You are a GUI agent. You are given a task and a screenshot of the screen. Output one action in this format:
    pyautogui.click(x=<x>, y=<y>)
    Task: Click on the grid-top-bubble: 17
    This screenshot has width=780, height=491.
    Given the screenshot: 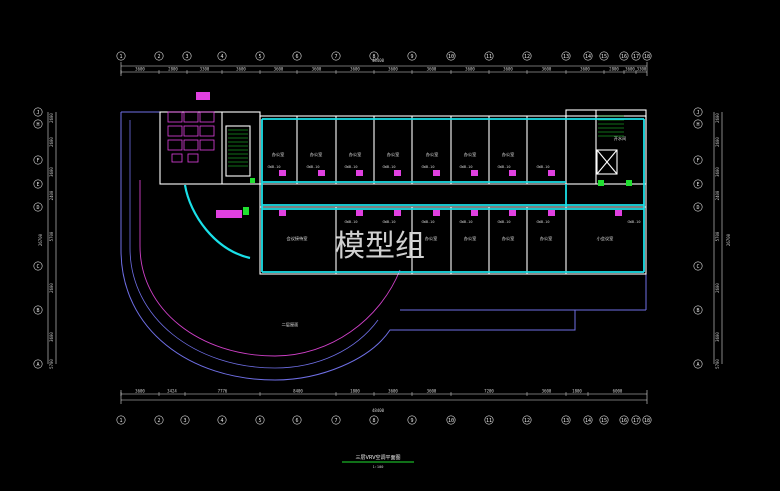 What is the action you would take?
    pyautogui.click(x=636, y=56)
    